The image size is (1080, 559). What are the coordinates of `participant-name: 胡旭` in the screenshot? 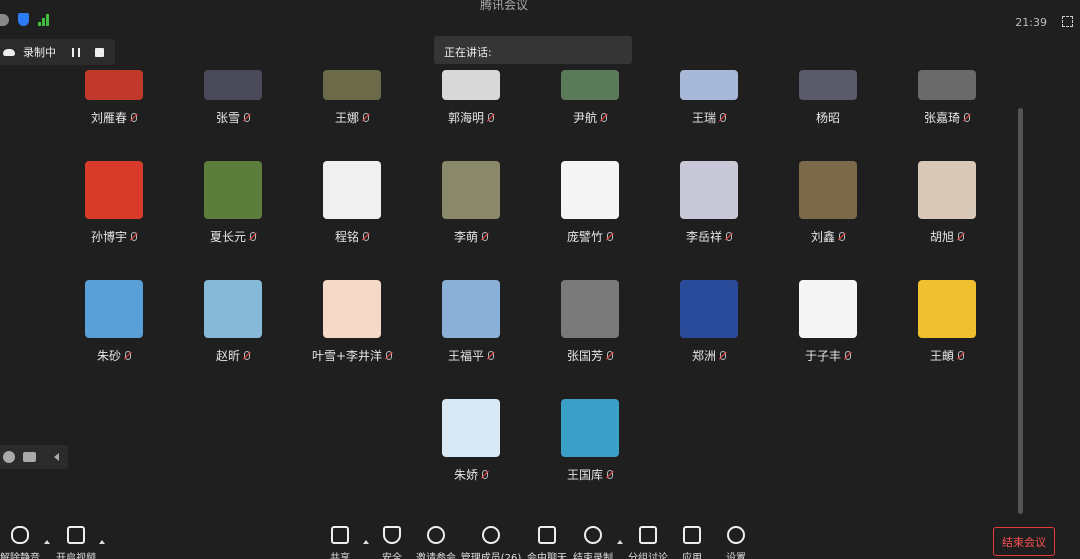 It's located at (941, 236).